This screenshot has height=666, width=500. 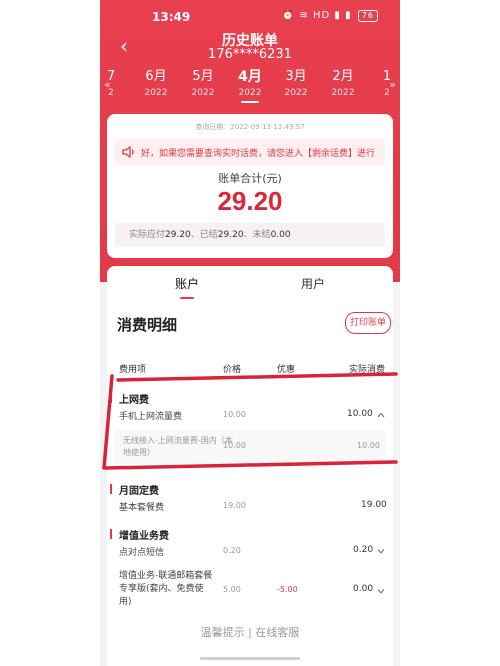 What do you see at coordinates (316, 15) in the screenshot?
I see `status-icons-glyphs: ⏰ ≋ HD ▮ ▮` at bounding box center [316, 15].